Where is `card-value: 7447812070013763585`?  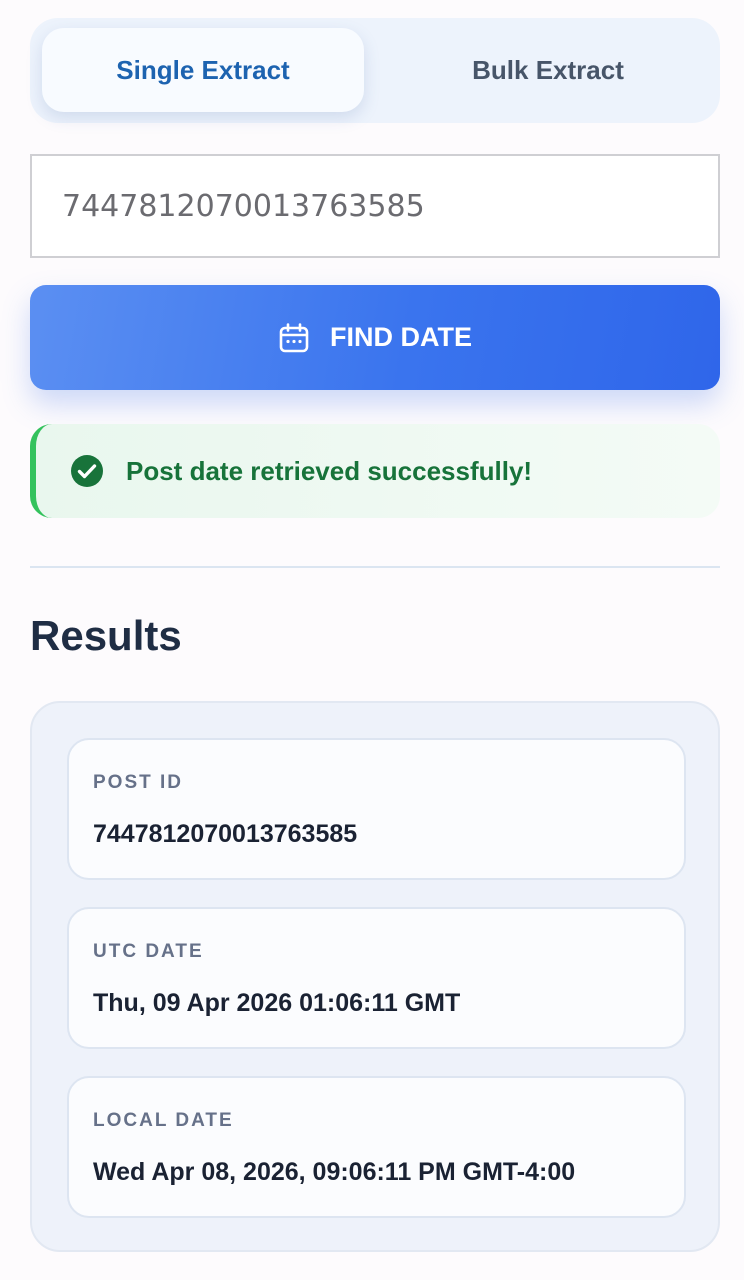
card-value: 7447812070013763585 is located at coordinates (225, 834).